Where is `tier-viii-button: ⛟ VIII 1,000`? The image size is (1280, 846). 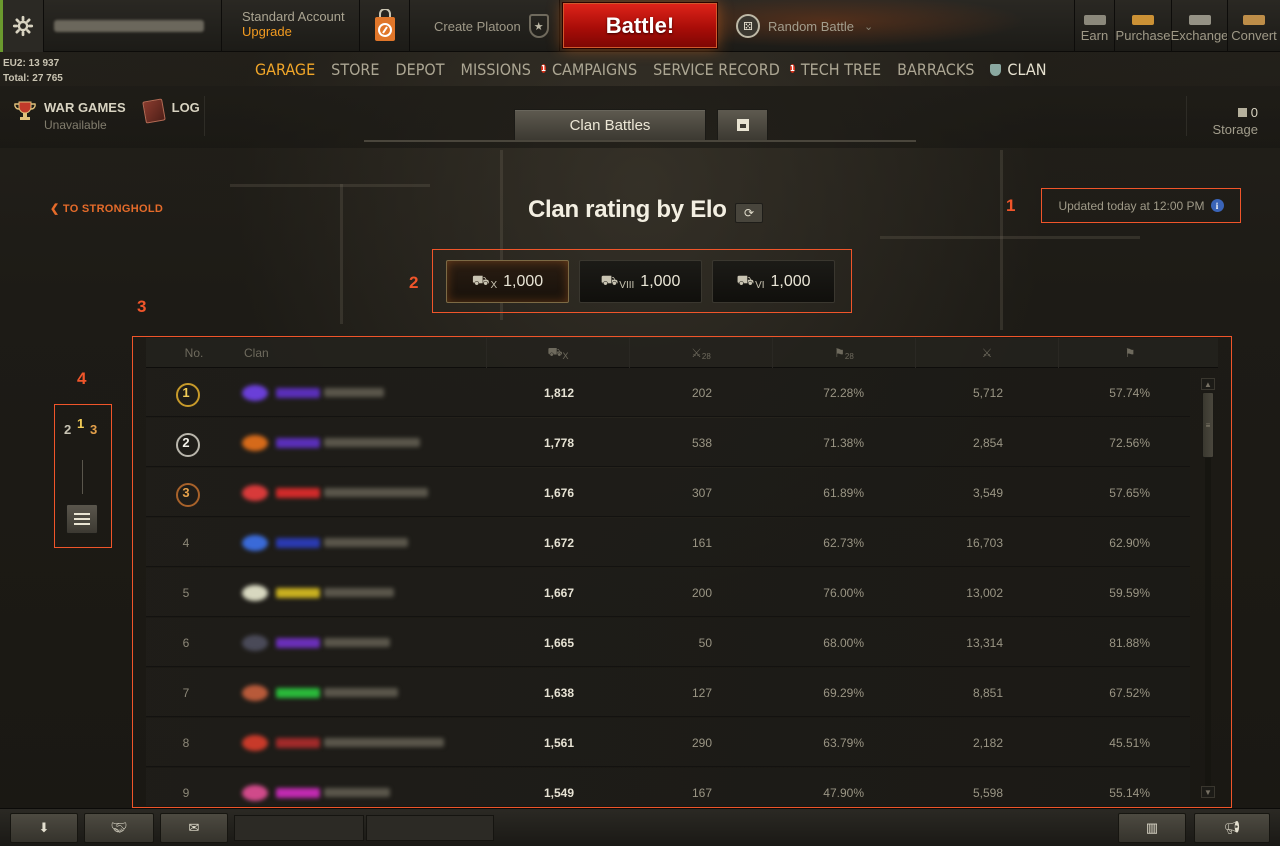 tier-viii-button: ⛟ VIII 1,000 is located at coordinates (640, 281).